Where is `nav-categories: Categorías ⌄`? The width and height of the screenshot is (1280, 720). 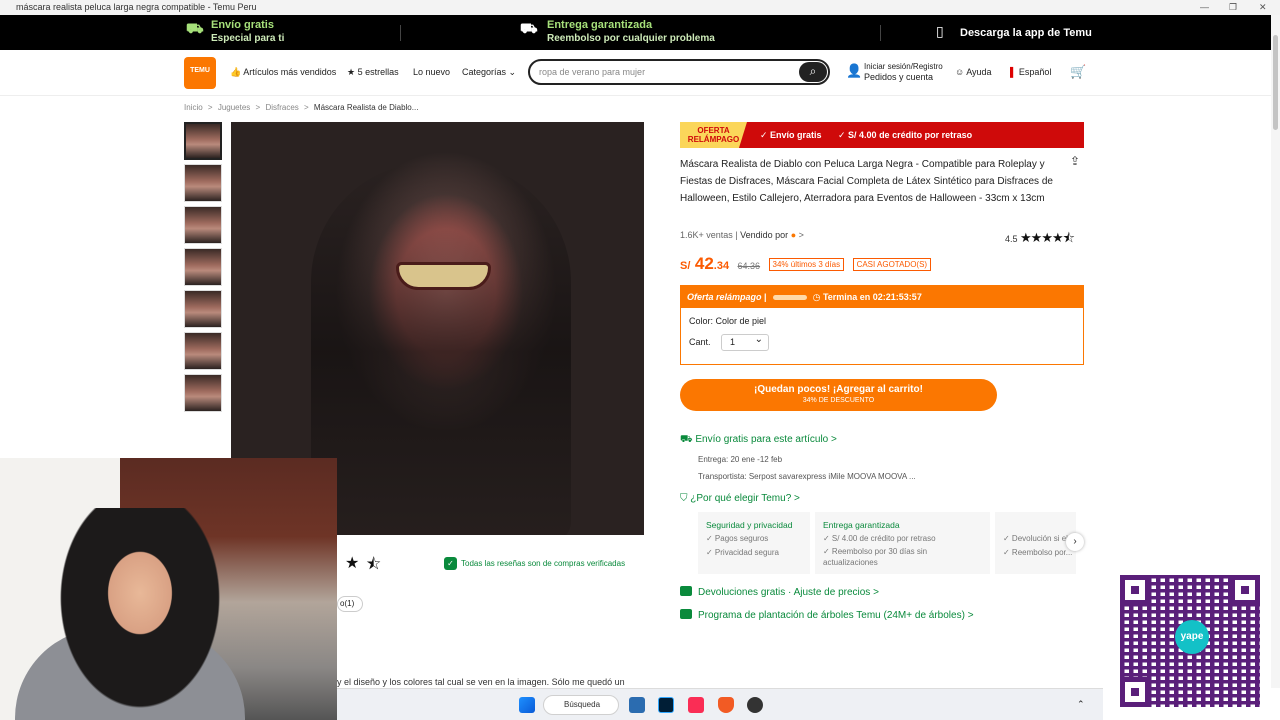 nav-categories: Categorías ⌄ is located at coordinates (489, 72).